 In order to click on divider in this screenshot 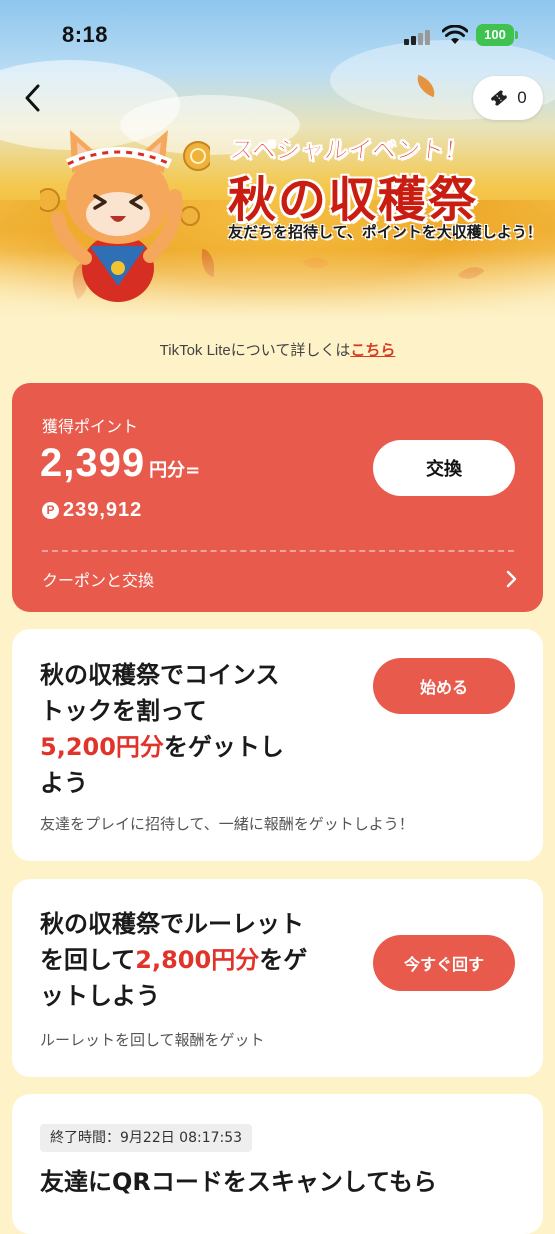, I will do `click(278, 551)`.